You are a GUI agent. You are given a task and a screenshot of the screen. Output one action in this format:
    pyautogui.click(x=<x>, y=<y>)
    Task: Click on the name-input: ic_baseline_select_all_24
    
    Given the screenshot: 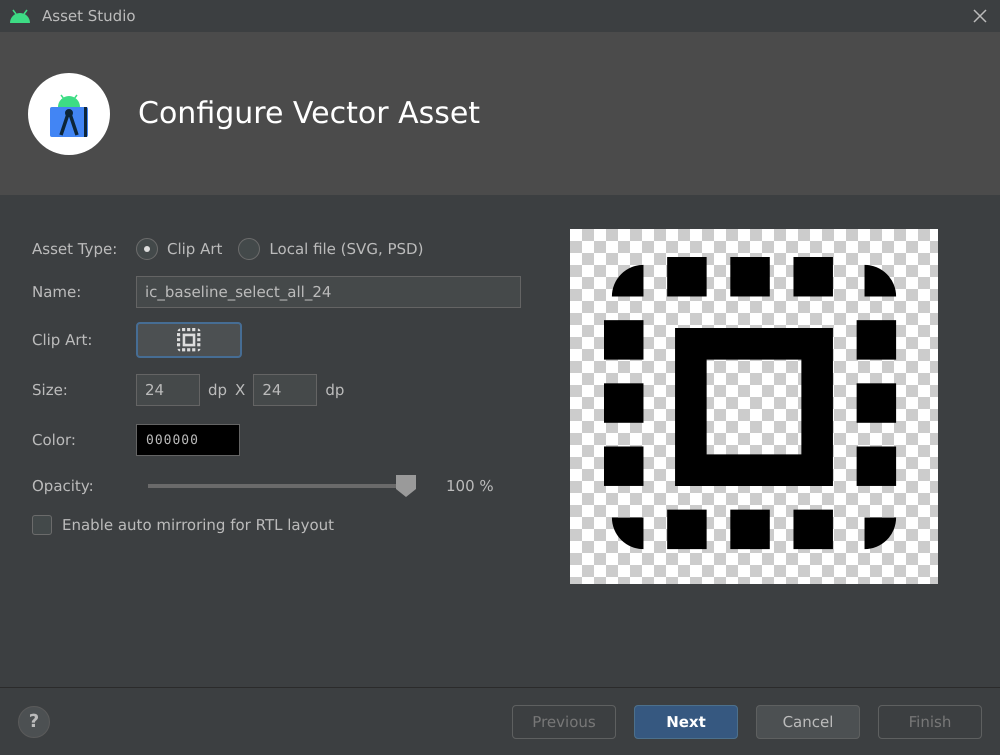 What is the action you would take?
    pyautogui.click(x=328, y=292)
    